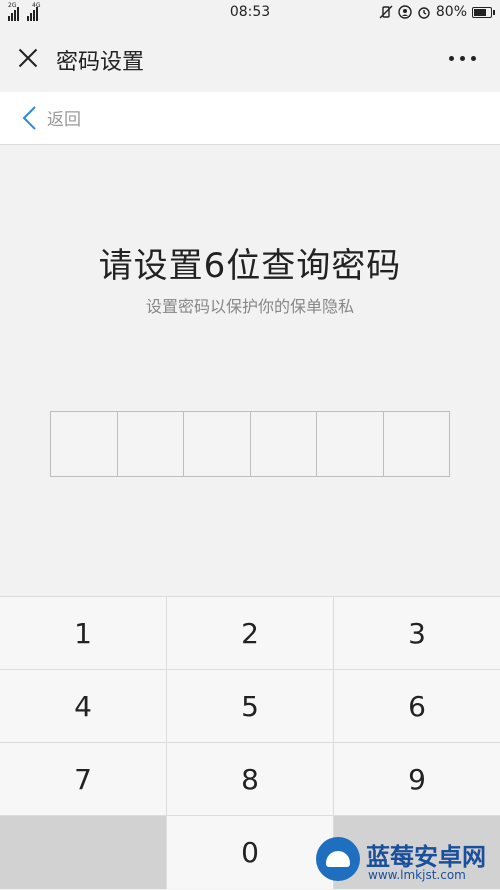 The width and height of the screenshot is (500, 890). What do you see at coordinates (250, 13) in the screenshot?
I see `status-bar: 2G 4G 08:53 80%` at bounding box center [250, 13].